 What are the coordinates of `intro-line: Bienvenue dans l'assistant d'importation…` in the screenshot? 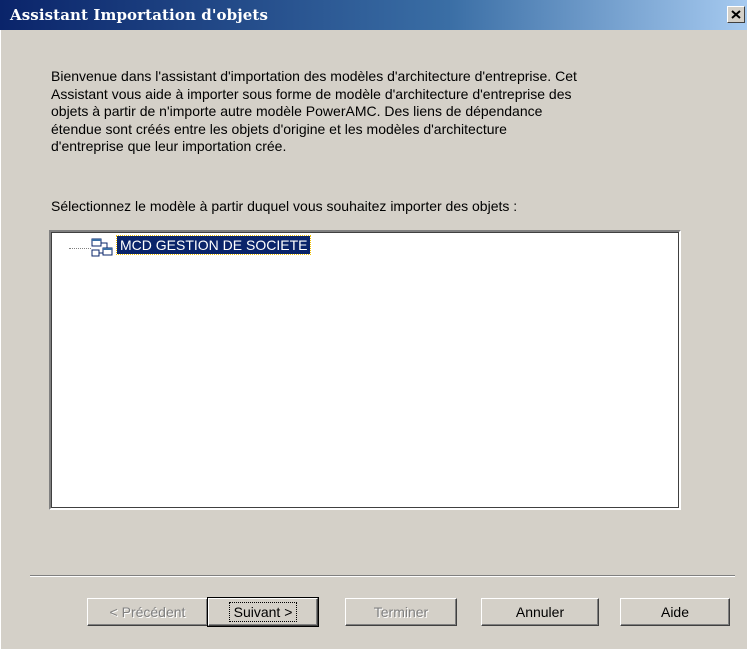 It's located at (314, 76).